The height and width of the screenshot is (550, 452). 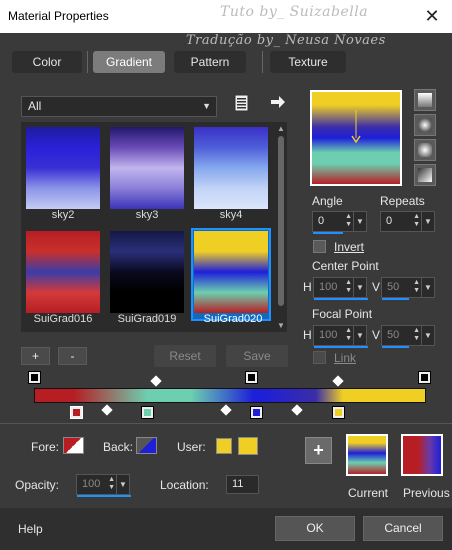 What do you see at coordinates (340, 336) in the screenshot?
I see `focal-h-input: 100 ▲ ▼ ▼` at bounding box center [340, 336].